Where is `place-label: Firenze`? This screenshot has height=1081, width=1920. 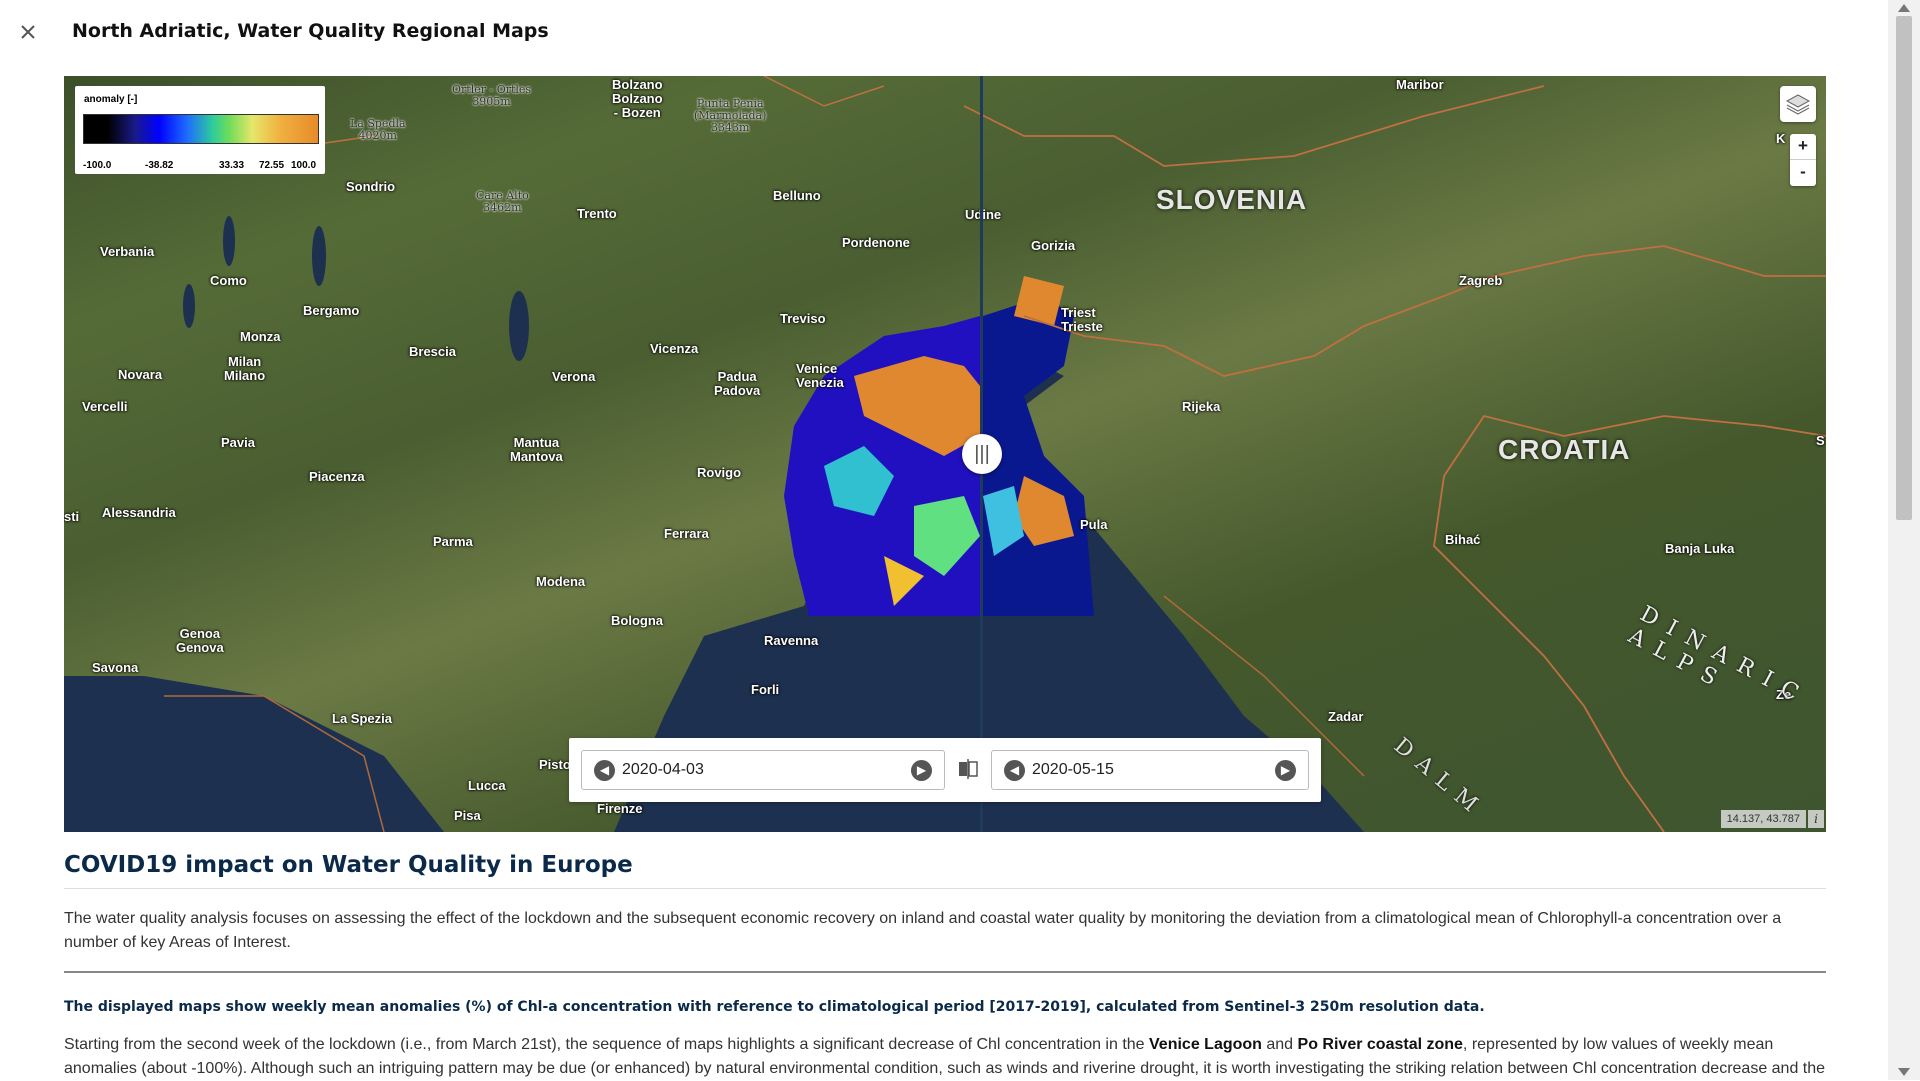
place-label: Firenze is located at coordinates (620, 808).